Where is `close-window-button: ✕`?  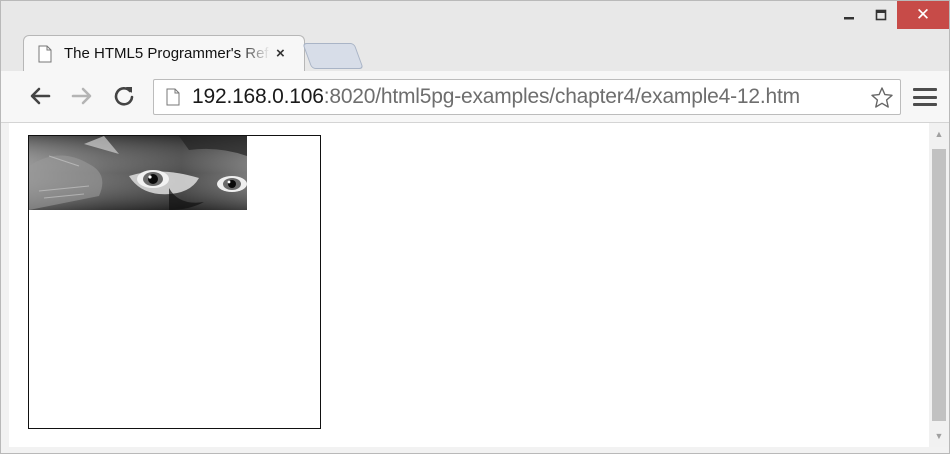 close-window-button: ✕ is located at coordinates (923, 15).